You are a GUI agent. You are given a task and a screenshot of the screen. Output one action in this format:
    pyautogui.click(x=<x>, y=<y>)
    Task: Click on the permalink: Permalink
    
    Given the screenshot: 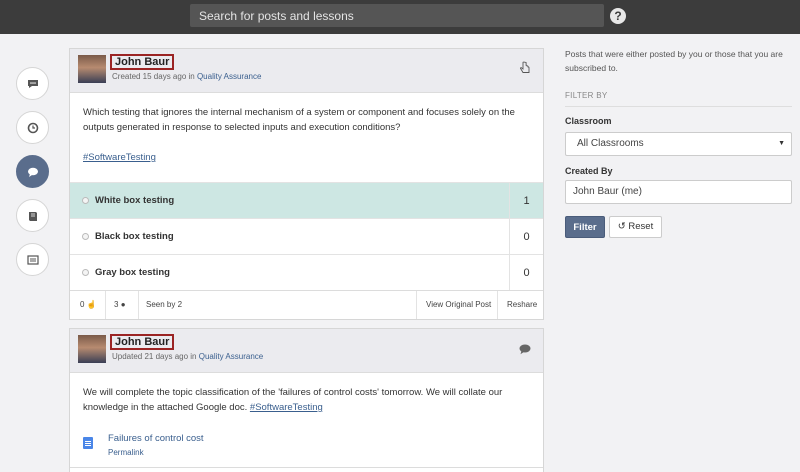 What is the action you would take?
    pyautogui.click(x=126, y=452)
    